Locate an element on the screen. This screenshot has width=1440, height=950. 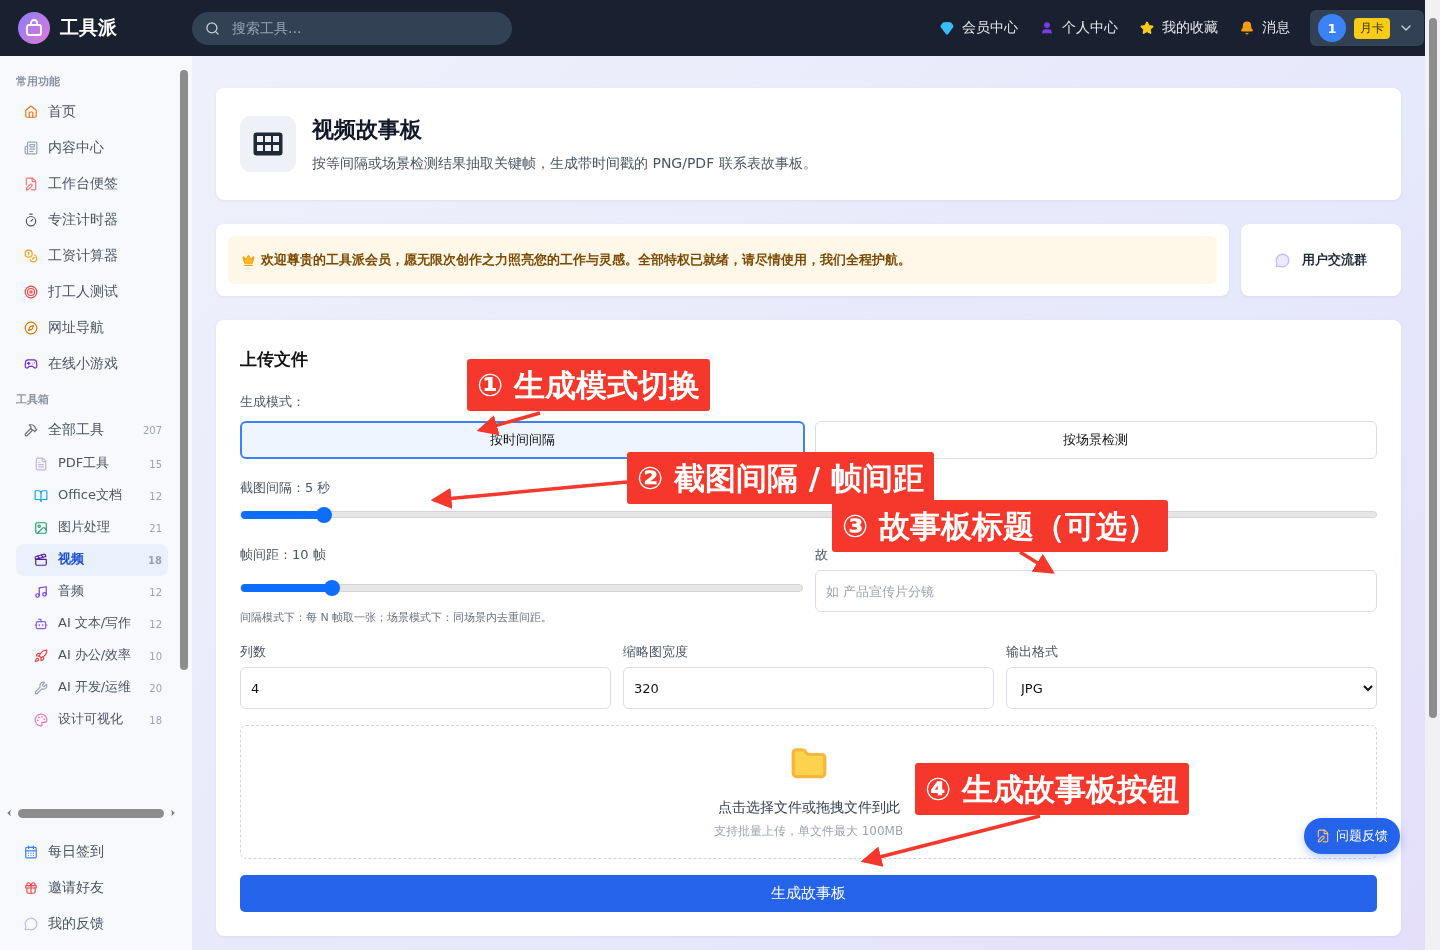
sidebar-item: 在线小游戏 is located at coordinates (92, 364).